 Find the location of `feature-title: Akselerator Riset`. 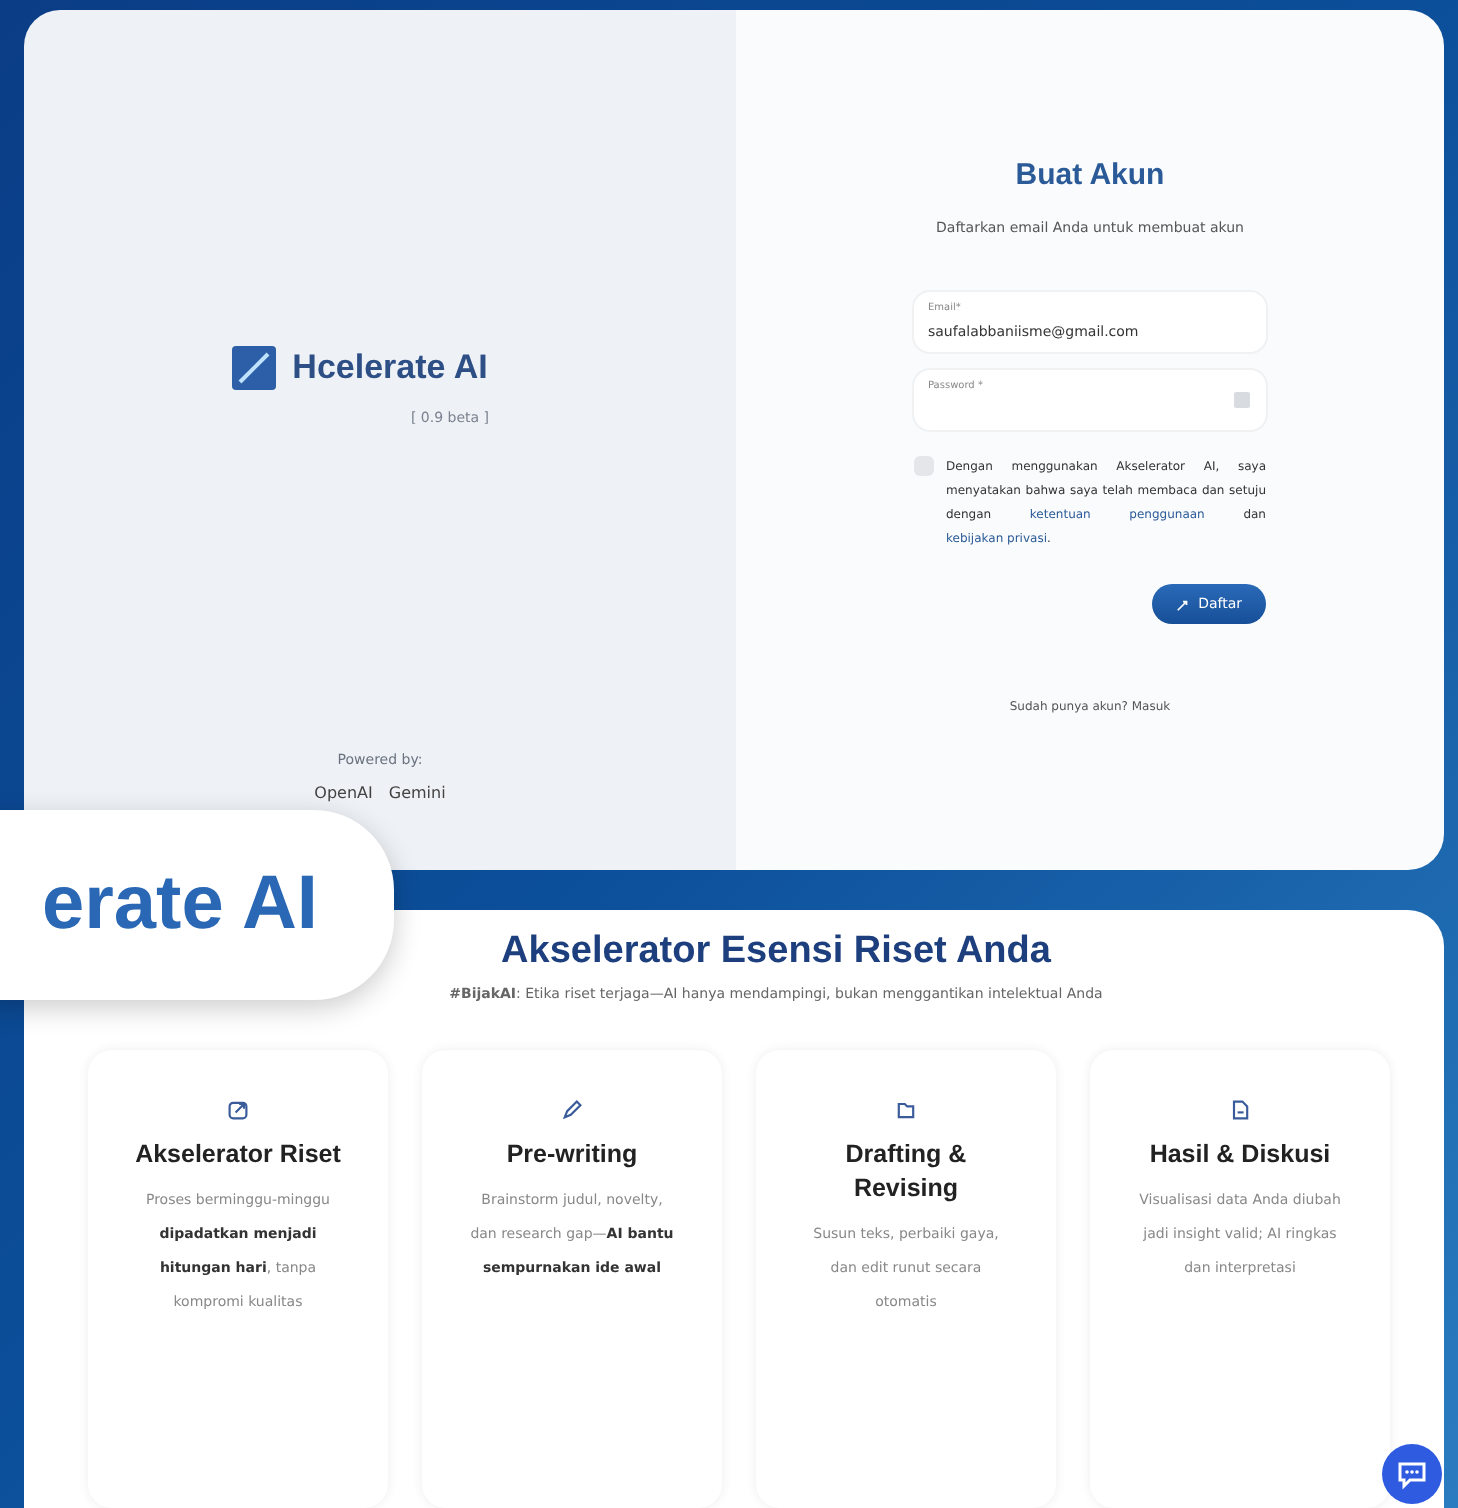

feature-title: Akselerator Riset is located at coordinates (238, 1155).